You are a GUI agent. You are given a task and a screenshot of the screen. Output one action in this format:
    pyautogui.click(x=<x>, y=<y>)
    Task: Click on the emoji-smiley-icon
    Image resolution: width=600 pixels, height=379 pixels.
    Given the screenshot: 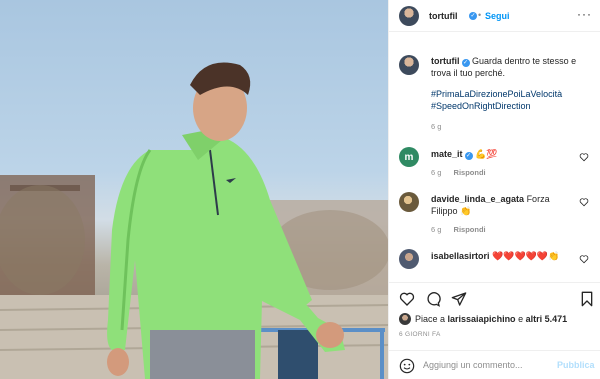 What is the action you would take?
    pyautogui.click(x=407, y=366)
    